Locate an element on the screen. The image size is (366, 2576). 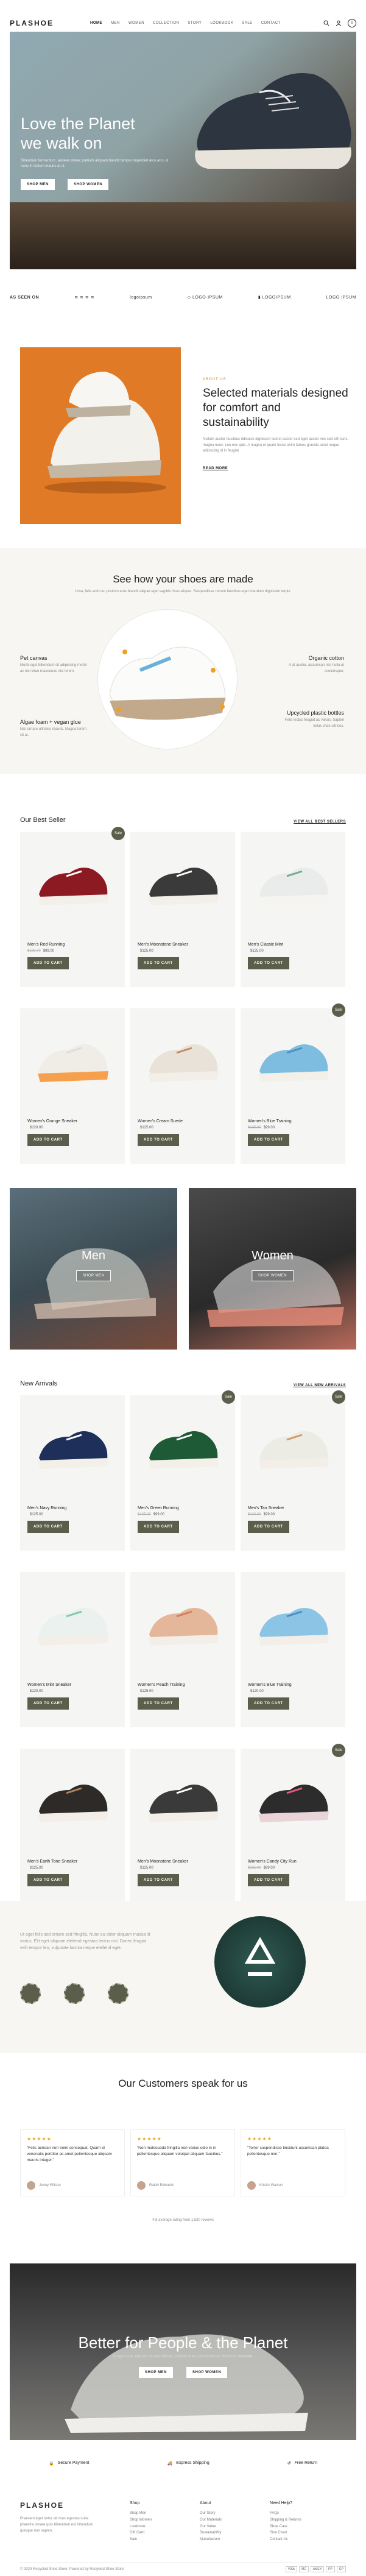
product-name: Women's Orange Sneaker is located at coordinates (52, 1121).